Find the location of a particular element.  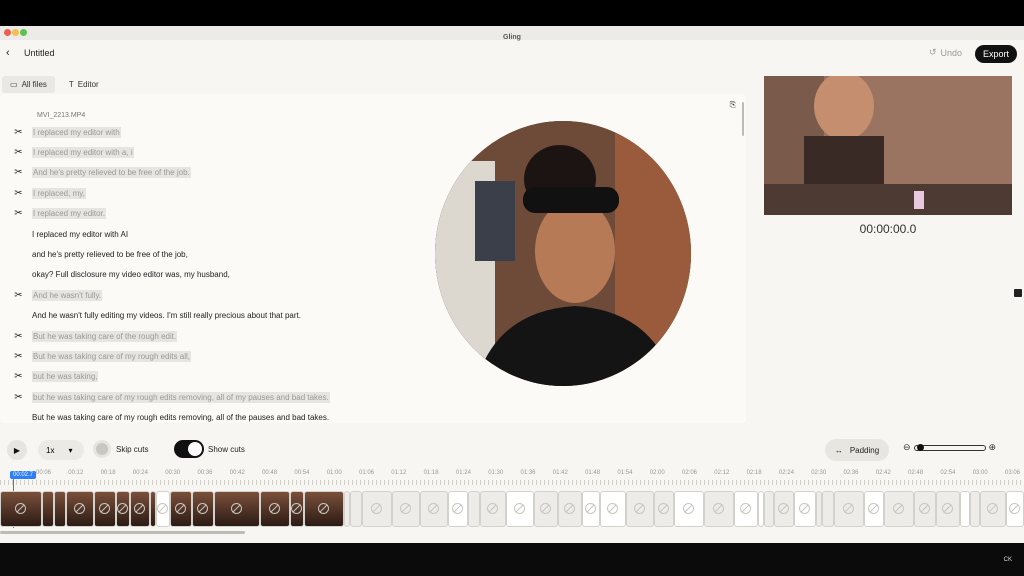

header: ‹ Untitled ↺ Undo Export is located at coordinates (512, 53).